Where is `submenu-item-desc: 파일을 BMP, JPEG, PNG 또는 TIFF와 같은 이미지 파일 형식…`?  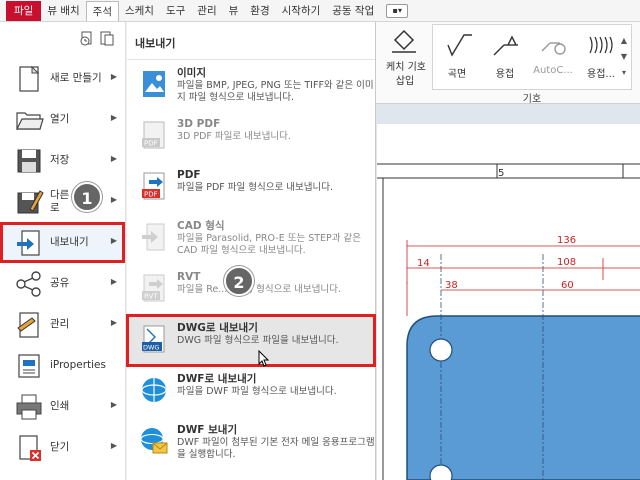
submenu-item-desc: 파일을 BMP, JPEG, PNG 또는 TIFF와 같은 이미지 파일 형식… is located at coordinates (275, 91).